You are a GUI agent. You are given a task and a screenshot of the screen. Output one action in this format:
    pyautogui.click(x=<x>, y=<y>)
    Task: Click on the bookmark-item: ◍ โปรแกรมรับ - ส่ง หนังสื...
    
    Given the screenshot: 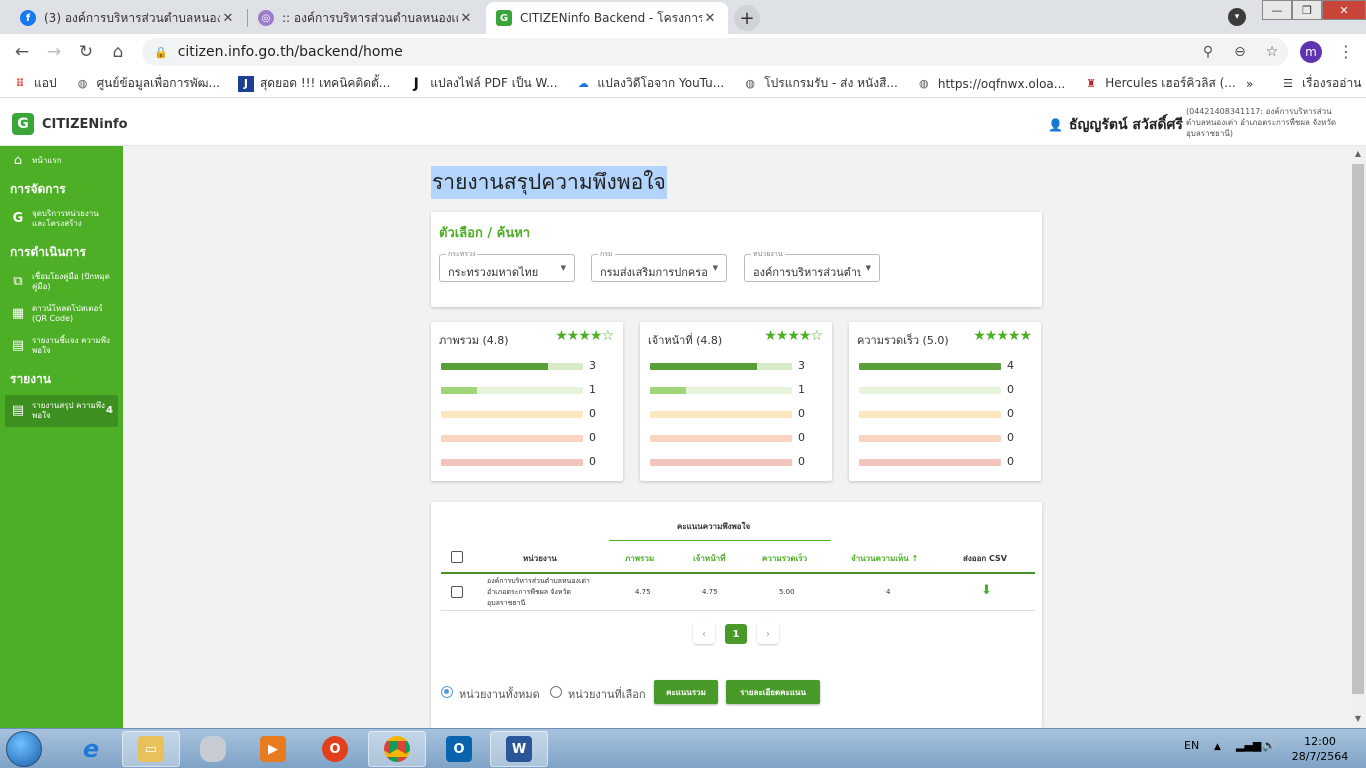 What is the action you would take?
    pyautogui.click(x=820, y=83)
    